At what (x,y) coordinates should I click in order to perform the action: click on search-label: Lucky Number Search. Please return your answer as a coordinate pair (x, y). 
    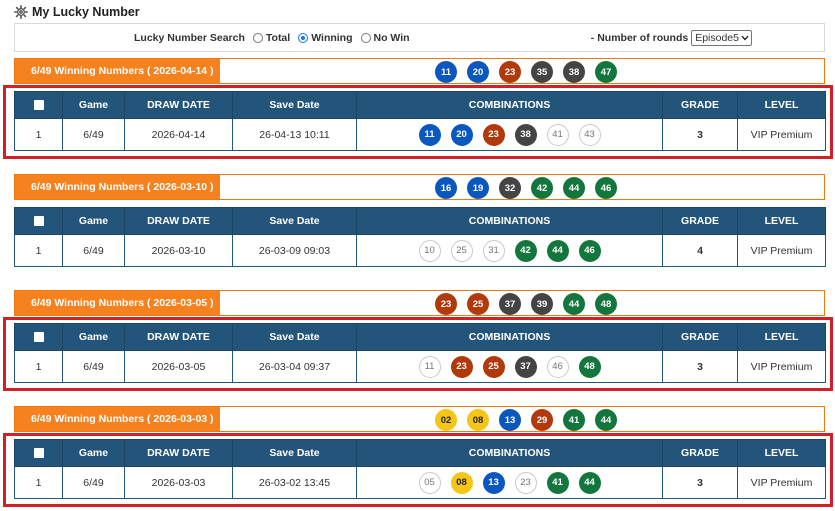
    Looking at the image, I should click on (189, 37).